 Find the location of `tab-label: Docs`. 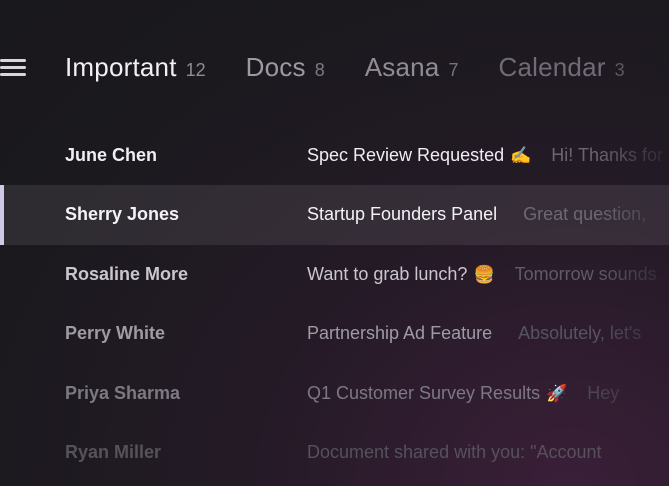

tab-label: Docs is located at coordinates (275, 67).